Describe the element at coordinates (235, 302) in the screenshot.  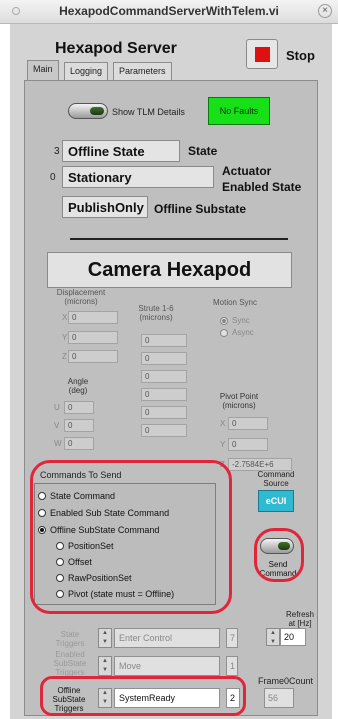
I see `motion-sync-title: Motion Sync` at that location.